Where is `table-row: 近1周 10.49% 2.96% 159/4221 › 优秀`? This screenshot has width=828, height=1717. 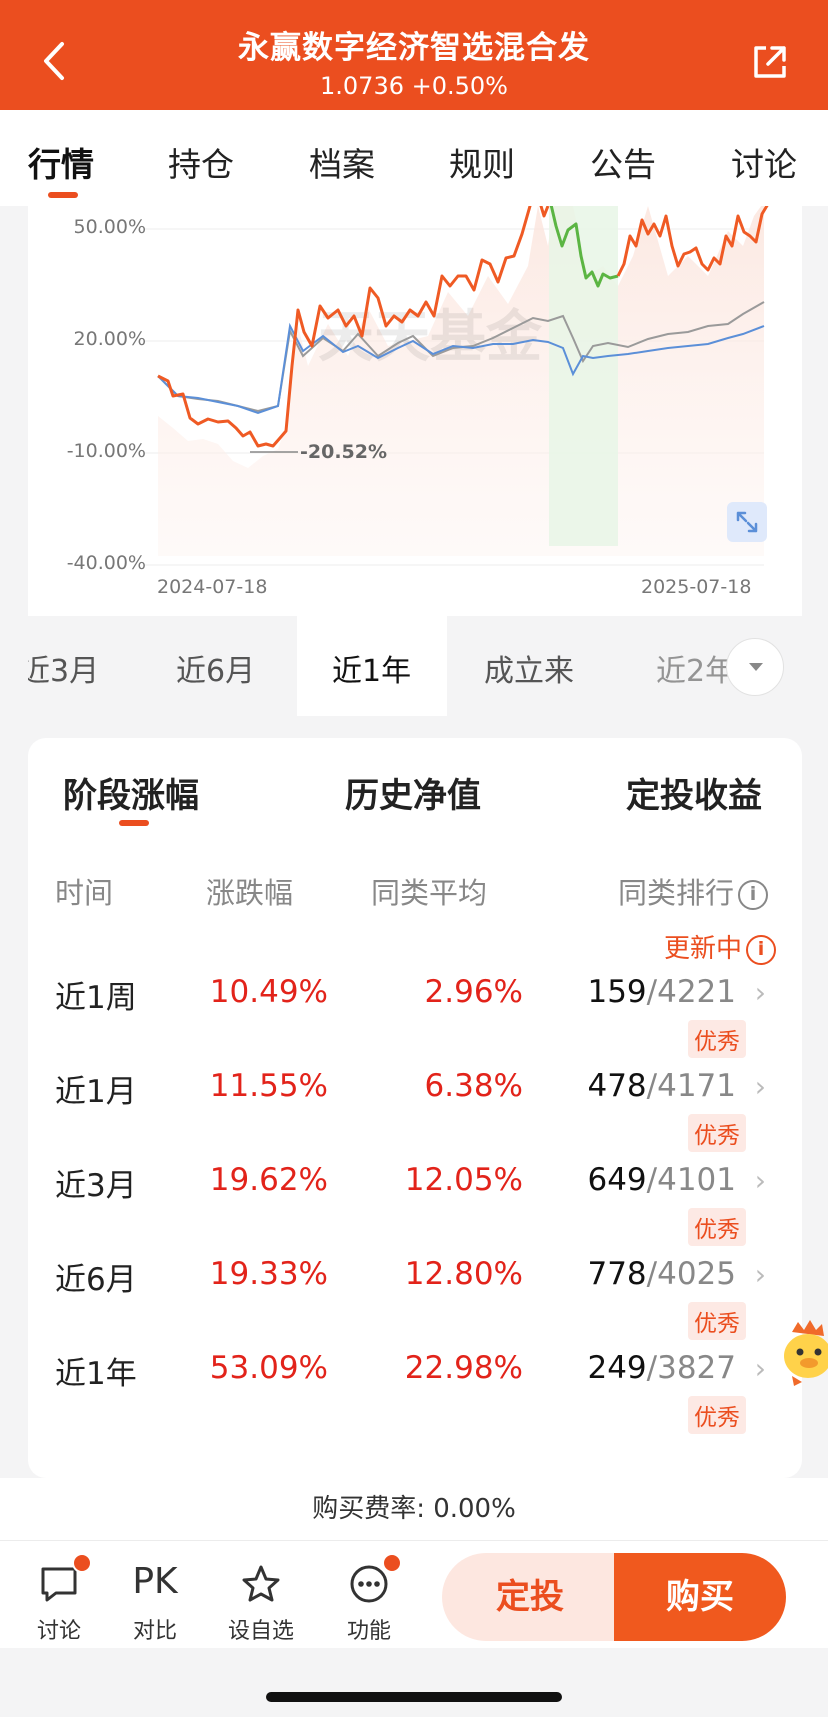 table-row: 近1周 10.49% 2.96% 159/4221 › 优秀 is located at coordinates (415, 1019).